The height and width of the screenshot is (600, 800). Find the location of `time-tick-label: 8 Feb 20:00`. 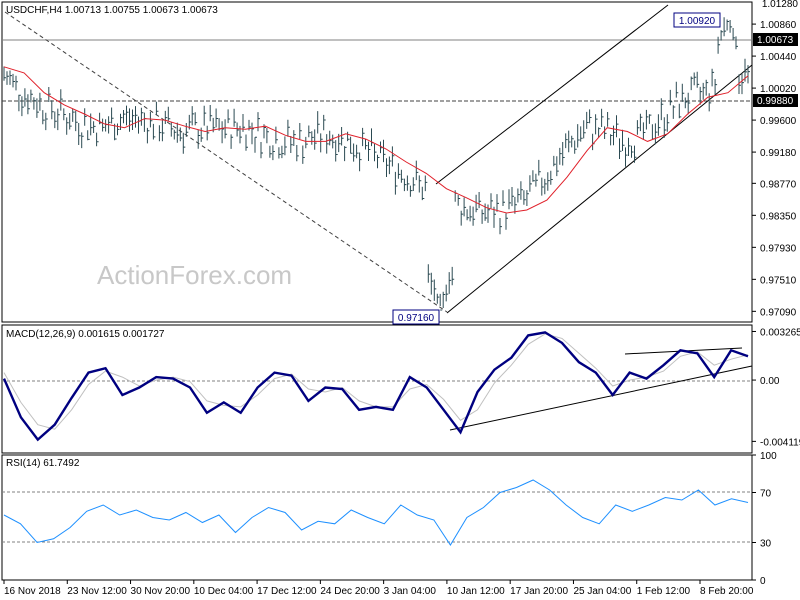

time-tick-label: 8 Feb 20:00 is located at coordinates (727, 591).